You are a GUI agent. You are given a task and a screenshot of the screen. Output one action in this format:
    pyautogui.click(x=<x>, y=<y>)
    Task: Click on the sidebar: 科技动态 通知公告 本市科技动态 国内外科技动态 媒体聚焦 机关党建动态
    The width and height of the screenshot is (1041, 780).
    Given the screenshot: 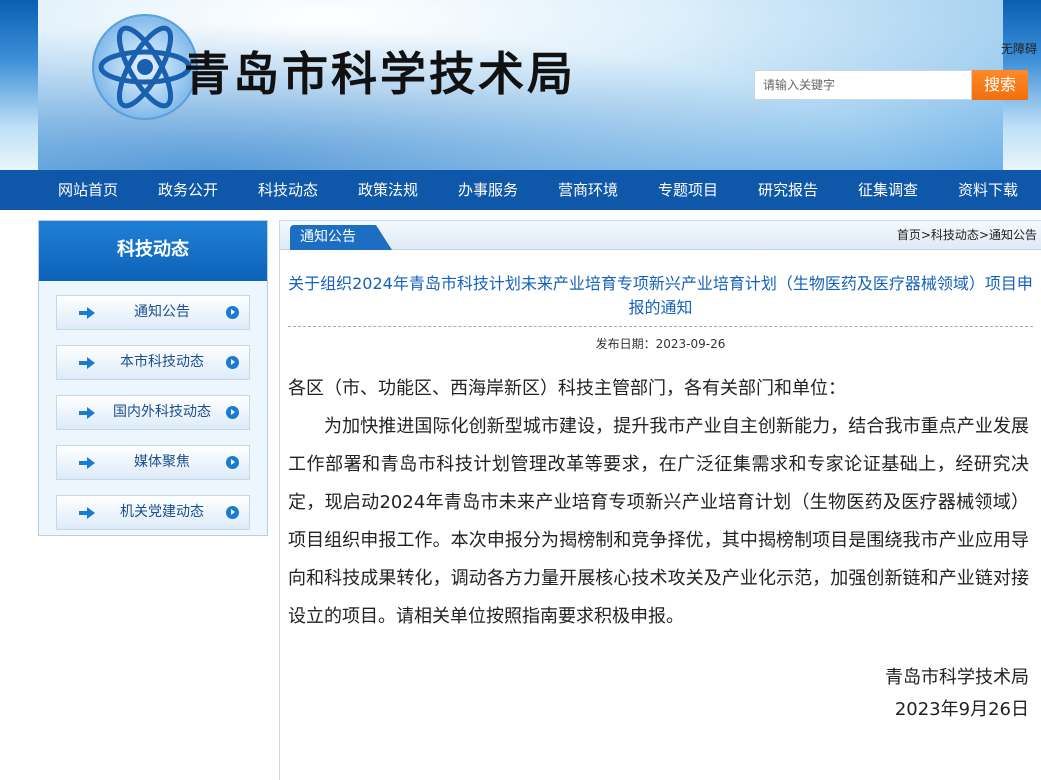 What is the action you would take?
    pyautogui.click(x=153, y=378)
    